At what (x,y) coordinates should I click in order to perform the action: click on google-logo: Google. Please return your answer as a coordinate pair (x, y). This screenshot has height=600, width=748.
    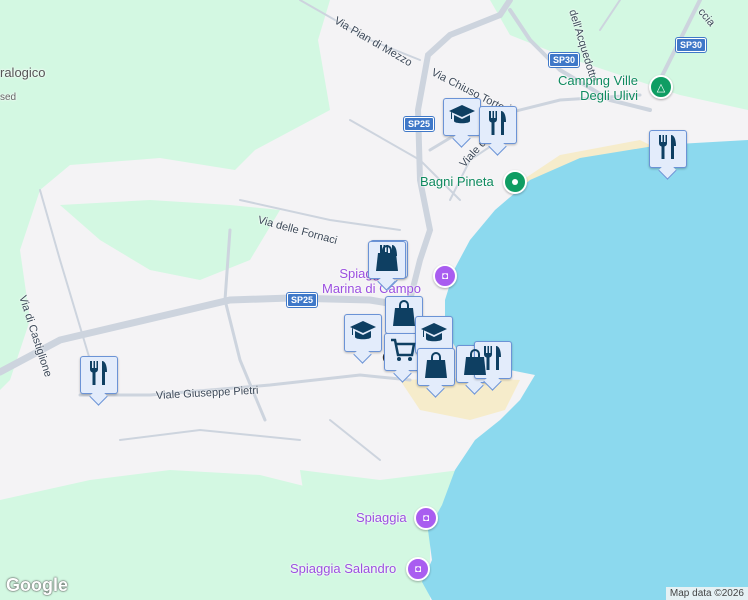
    Looking at the image, I should click on (37, 585).